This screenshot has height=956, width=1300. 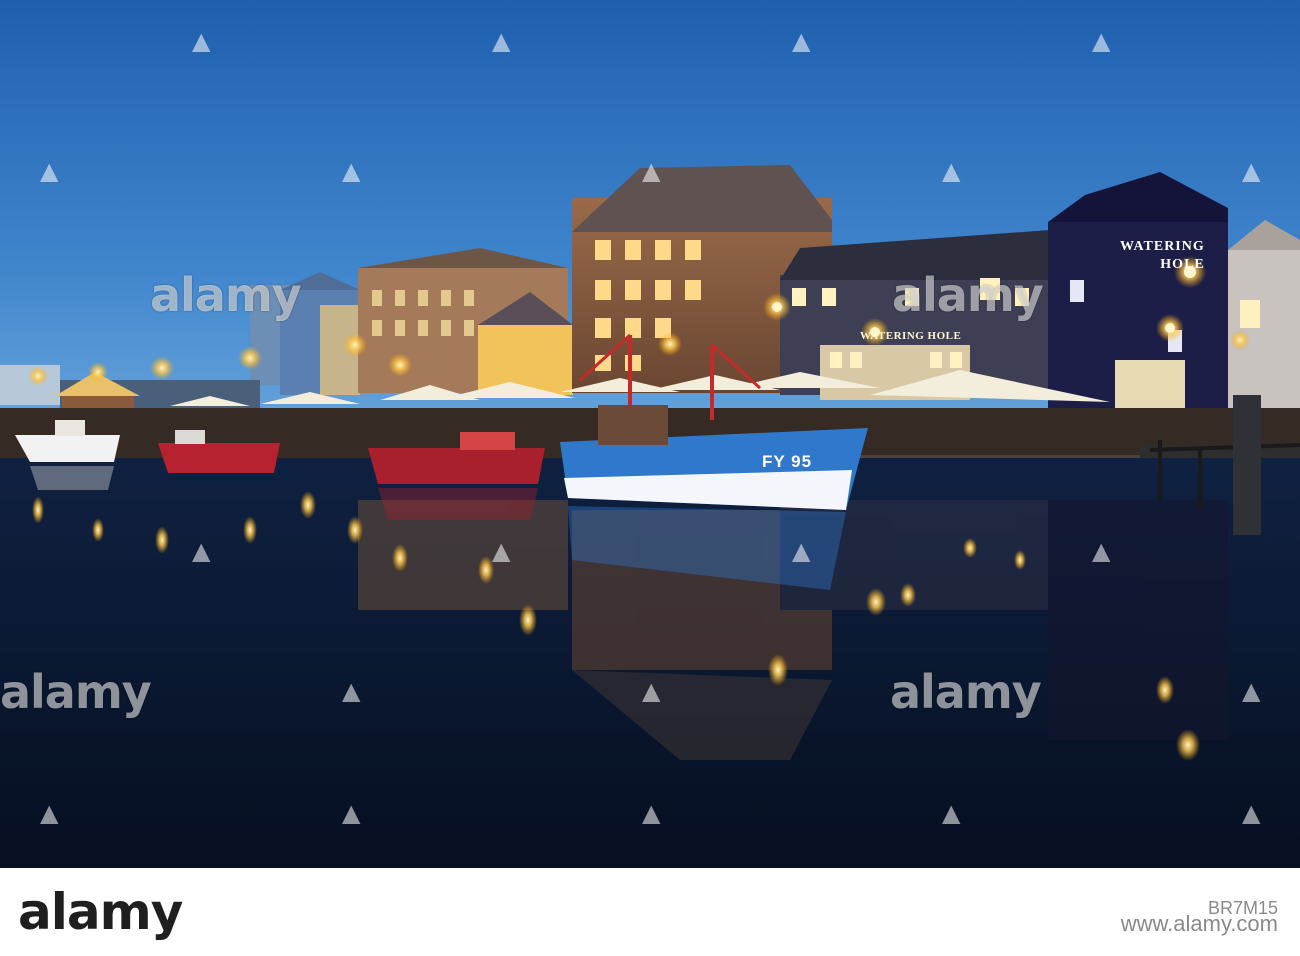 What do you see at coordinates (1162, 246) in the screenshot?
I see `pub-sign-line1: WATERING` at bounding box center [1162, 246].